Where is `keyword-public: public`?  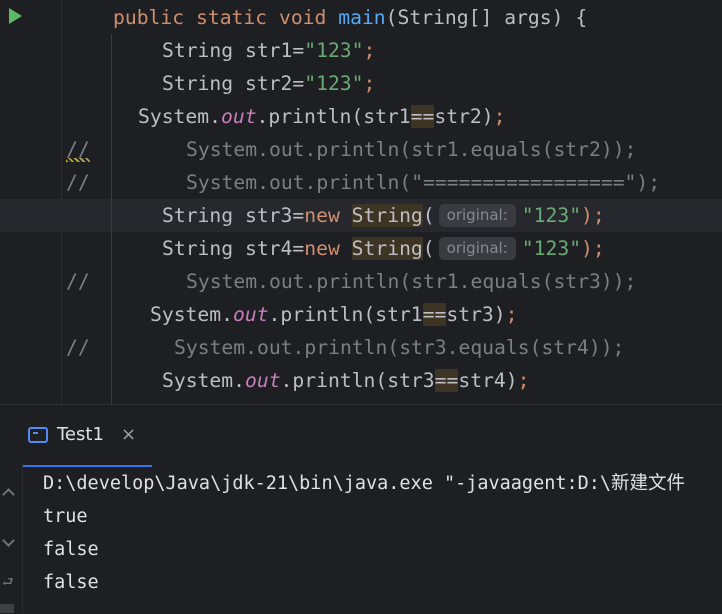 keyword-public: public is located at coordinates (149, 17).